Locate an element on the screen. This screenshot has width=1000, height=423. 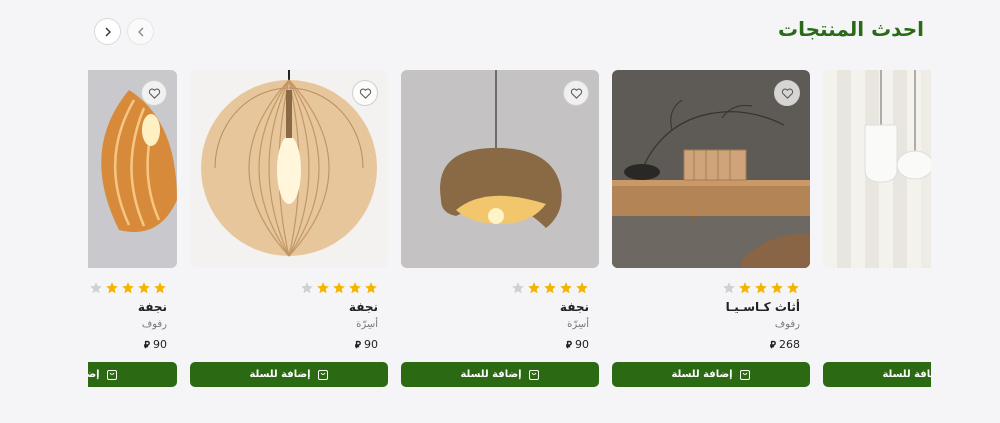
product-card: إضافة للسلة is located at coordinates (877, 229).